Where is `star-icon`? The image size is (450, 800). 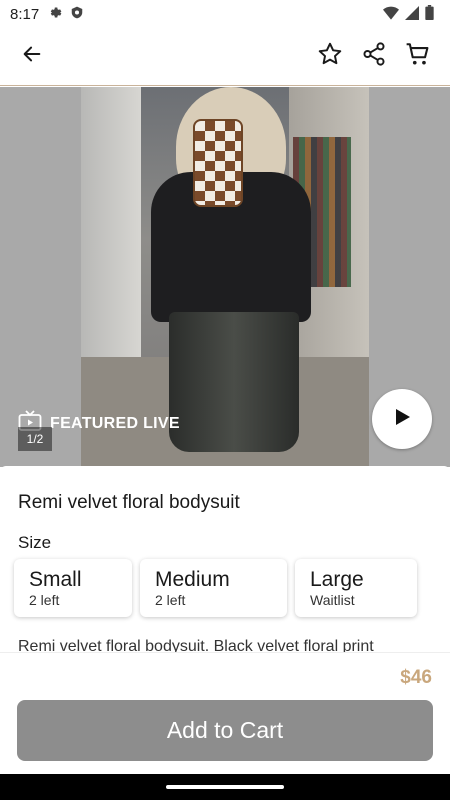 star-icon is located at coordinates (330, 56).